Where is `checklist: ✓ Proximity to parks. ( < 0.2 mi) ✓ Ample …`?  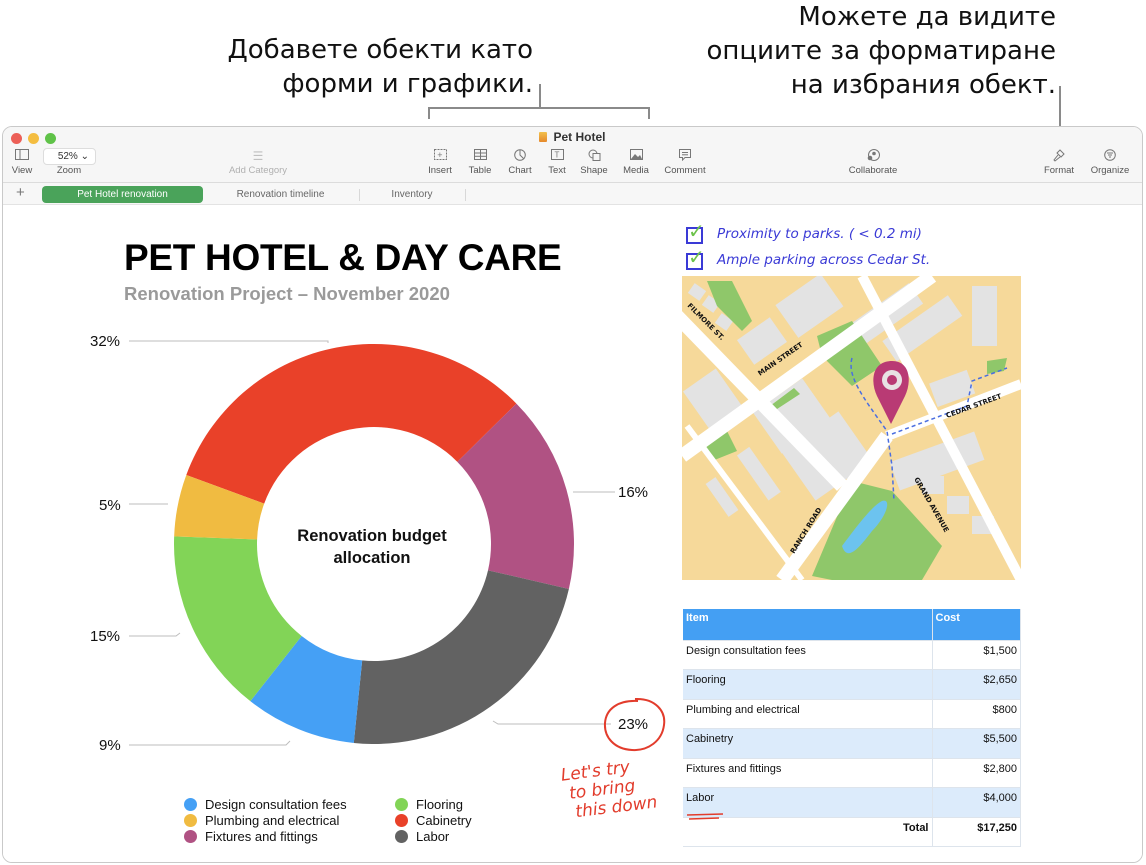 checklist: ✓ Proximity to parks. ( < 0.2 mi) ✓ Ample … is located at coordinates (807, 247).